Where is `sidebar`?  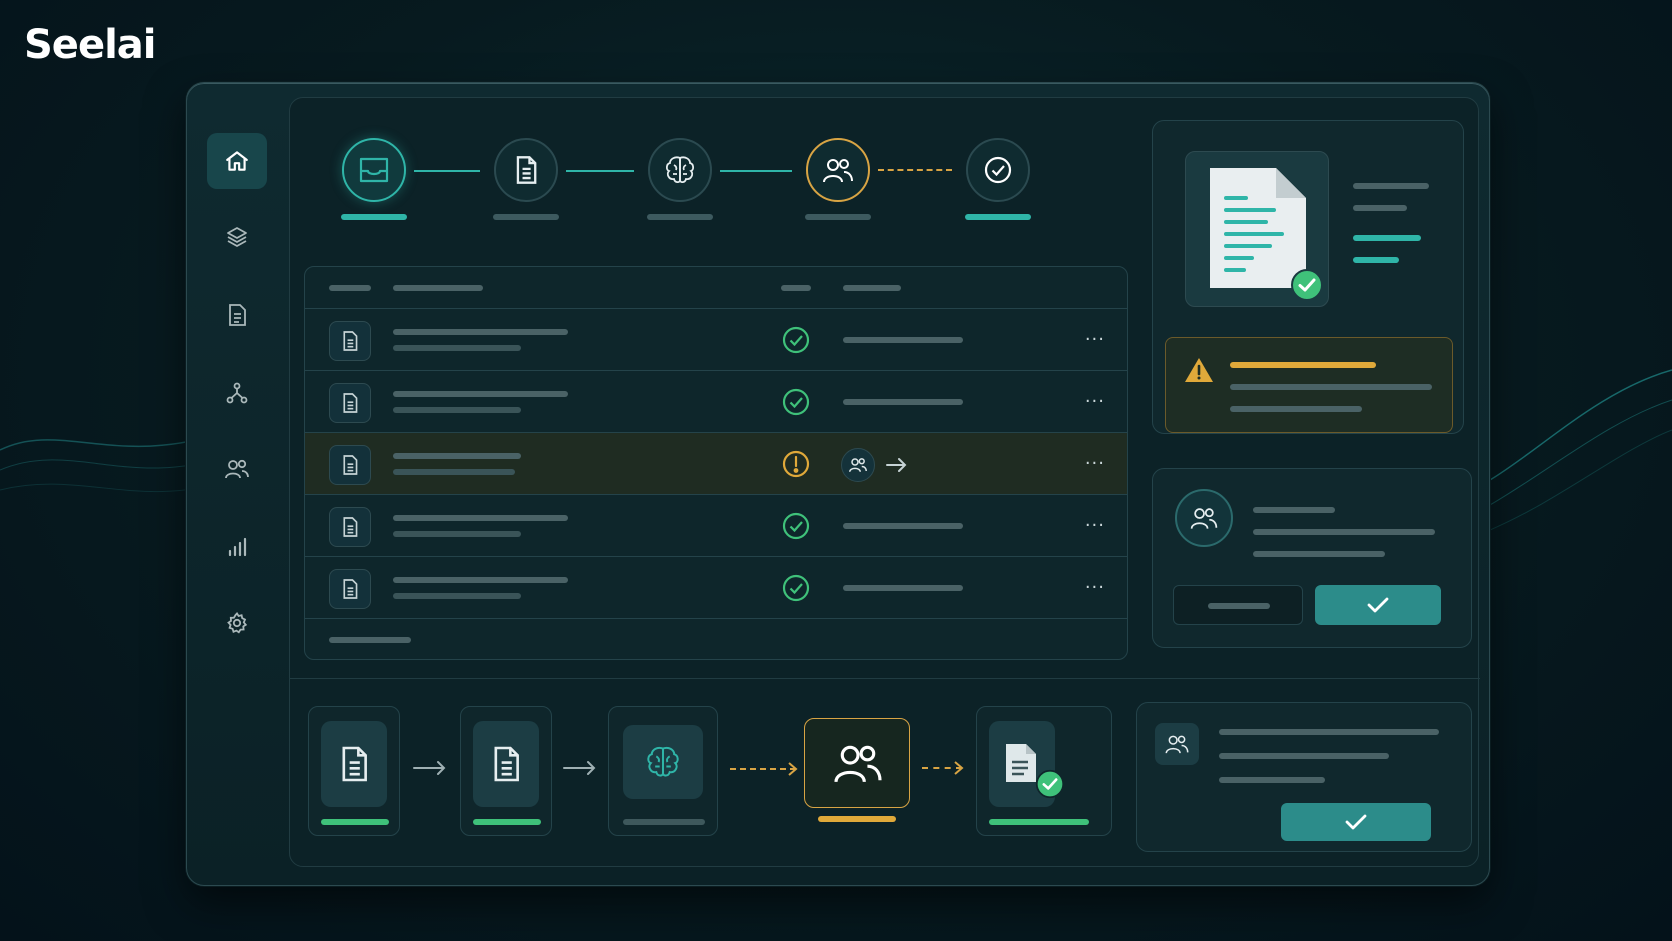
sidebar is located at coordinates (237, 413).